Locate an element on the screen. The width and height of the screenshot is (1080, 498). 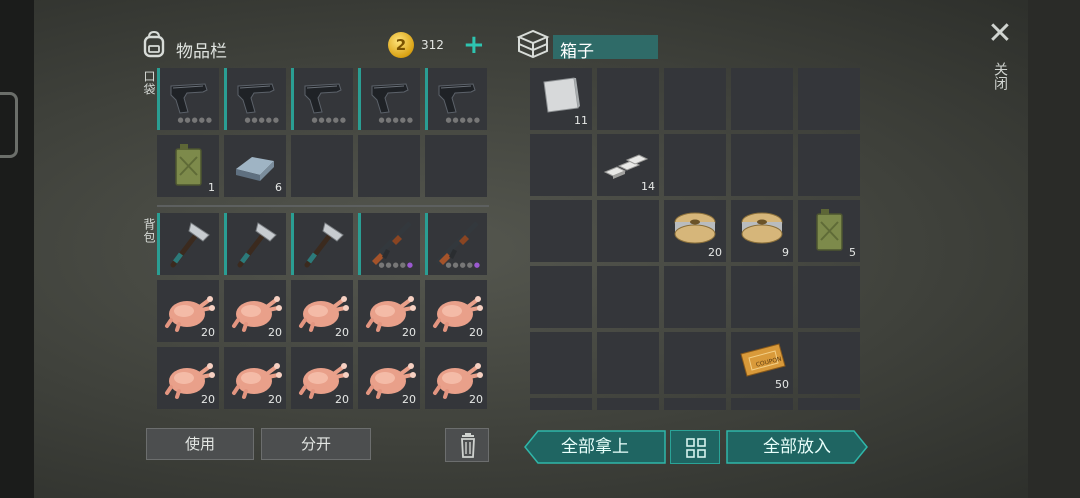
coin-icon: 2 is located at coordinates (401, 45).